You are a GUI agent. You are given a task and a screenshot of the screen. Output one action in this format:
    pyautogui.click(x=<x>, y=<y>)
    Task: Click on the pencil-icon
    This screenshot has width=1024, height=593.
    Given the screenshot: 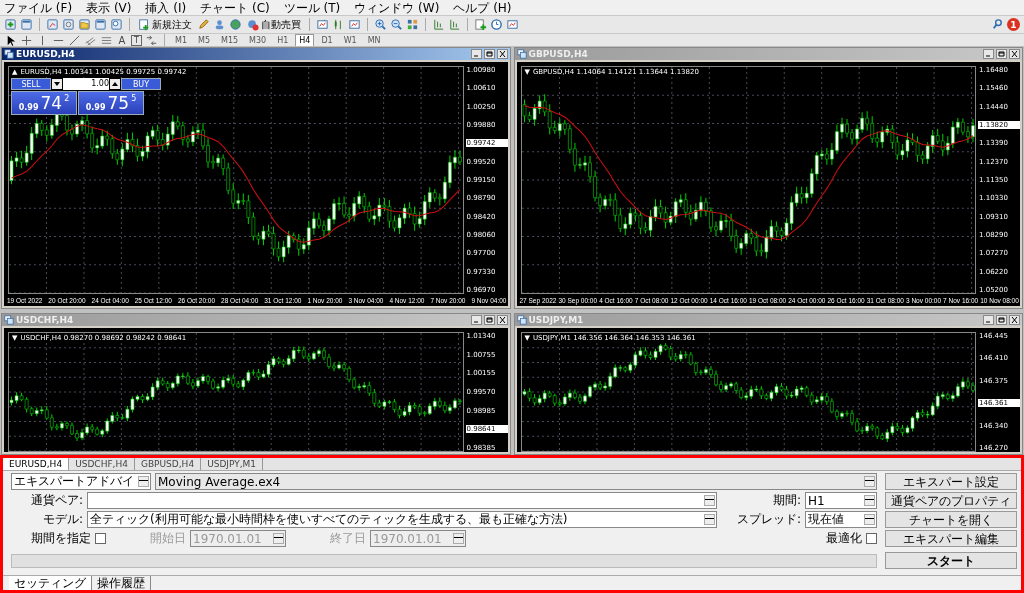 What is the action you would take?
    pyautogui.click(x=203, y=24)
    